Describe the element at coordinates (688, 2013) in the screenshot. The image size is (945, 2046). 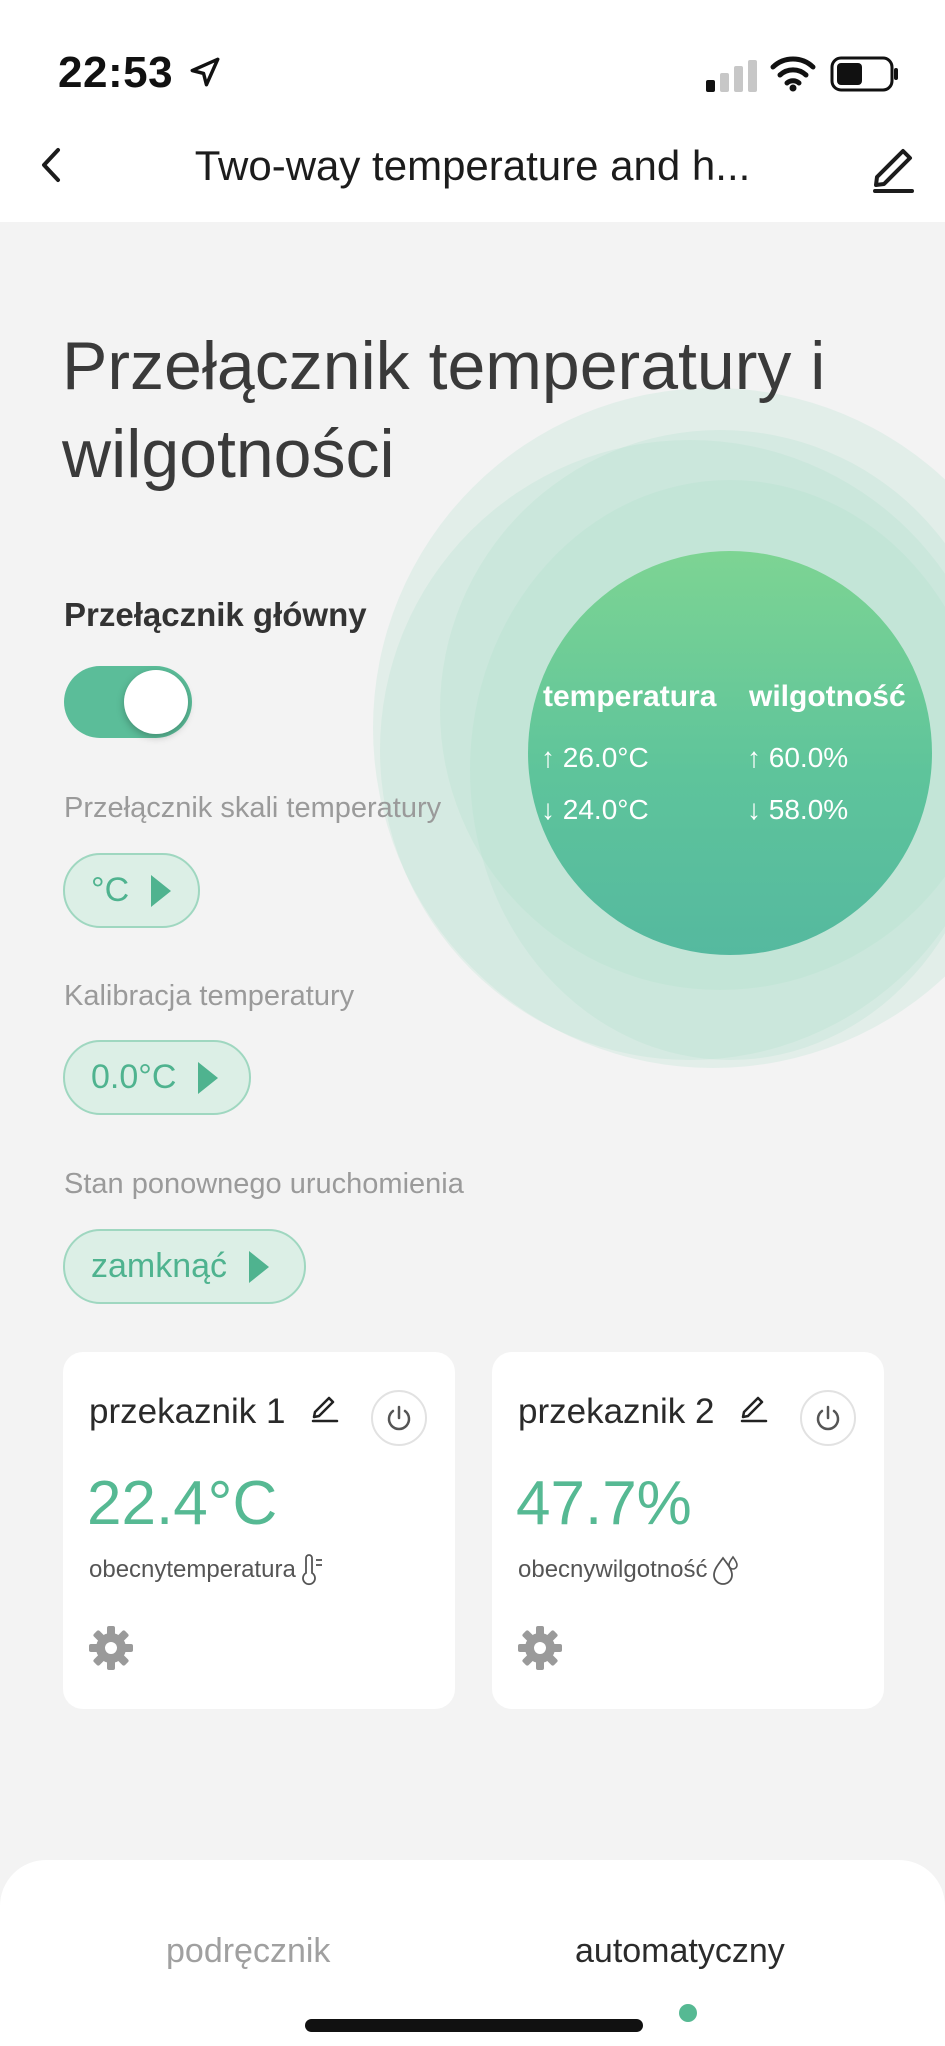
I see `active-tab-indicator` at that location.